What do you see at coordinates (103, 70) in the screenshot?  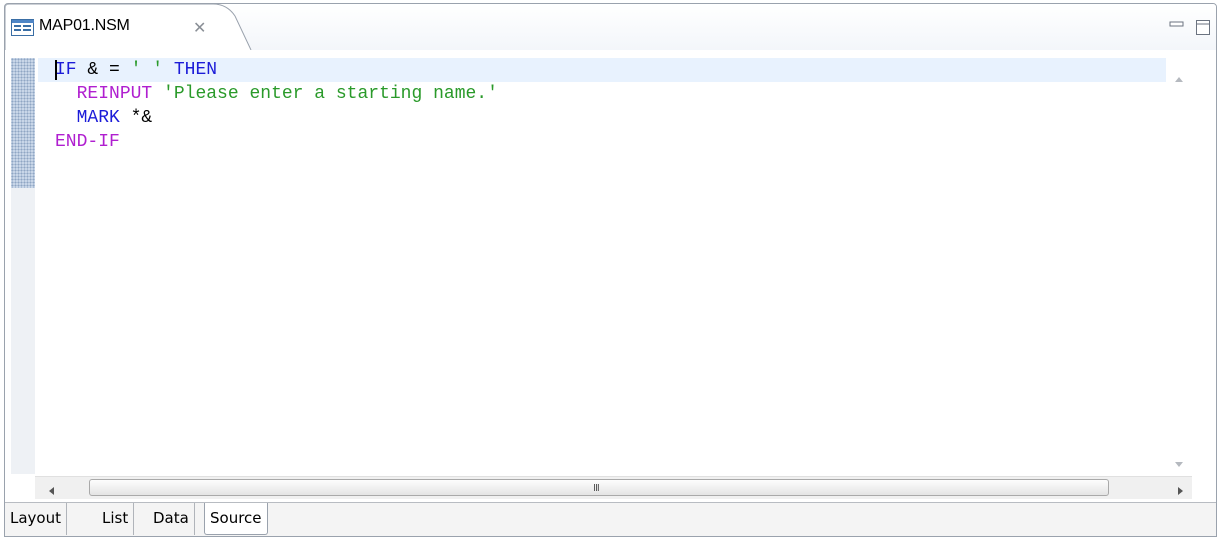 I see `code-token: & =` at bounding box center [103, 70].